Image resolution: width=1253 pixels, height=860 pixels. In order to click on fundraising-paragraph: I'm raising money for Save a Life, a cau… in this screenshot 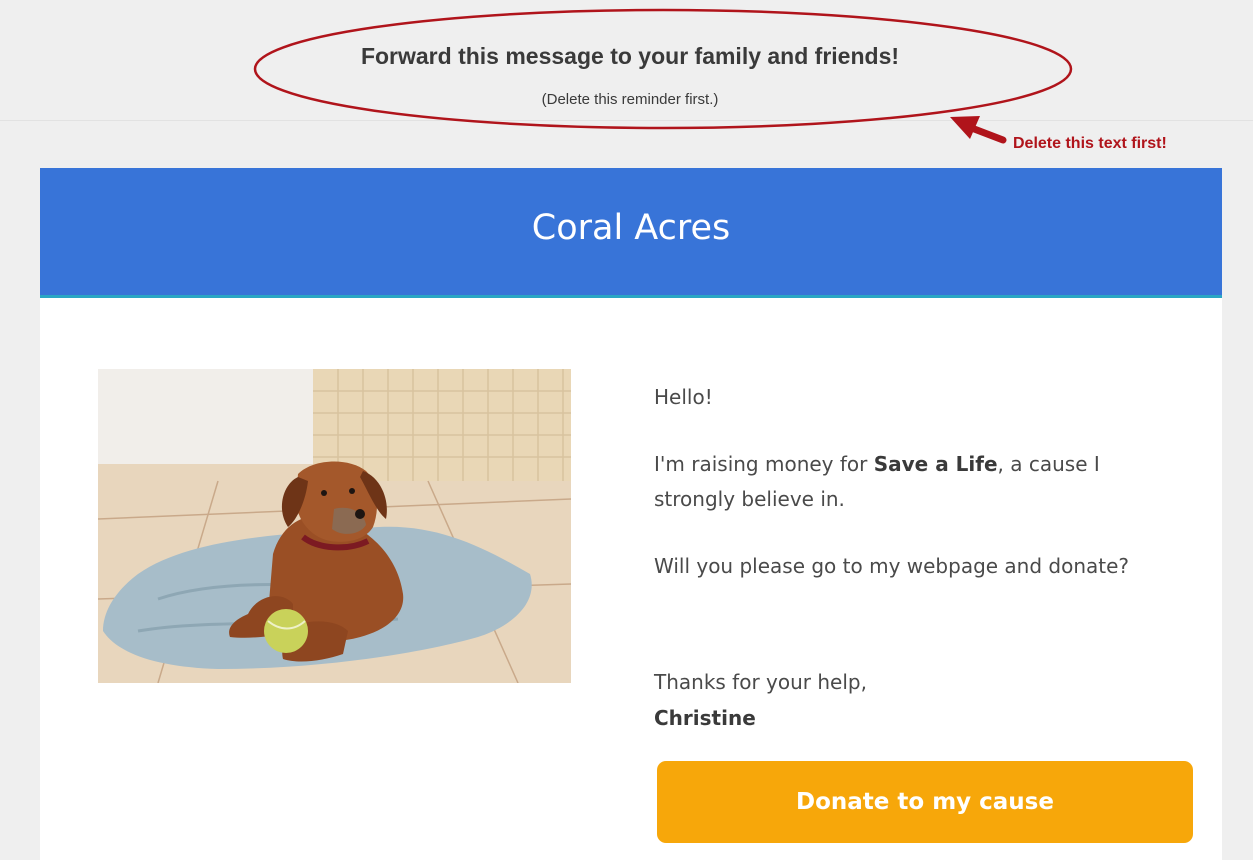, I will do `click(904, 482)`.